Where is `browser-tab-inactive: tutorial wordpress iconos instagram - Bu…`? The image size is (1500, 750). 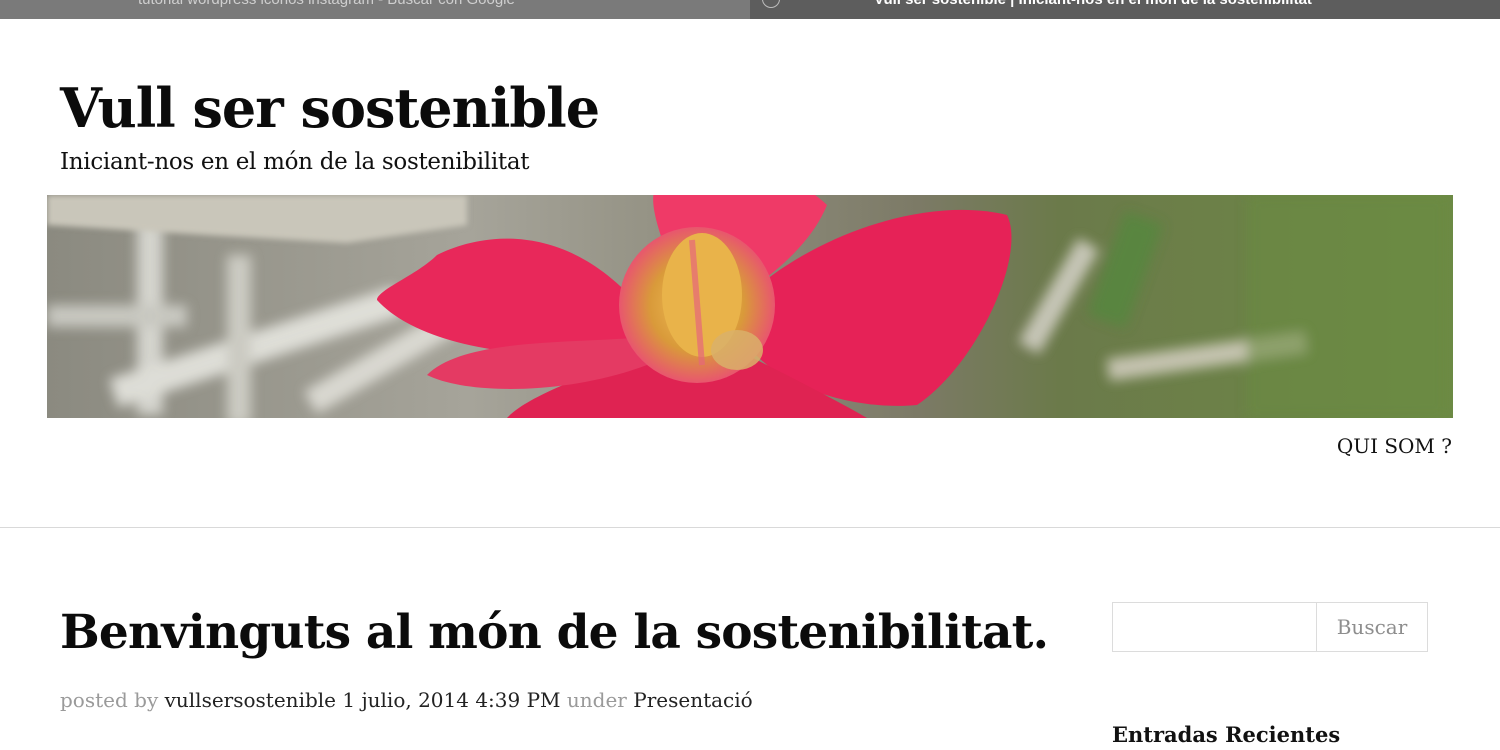 browser-tab-inactive: tutorial wordpress iconos instagram - Bu… is located at coordinates (375, 9).